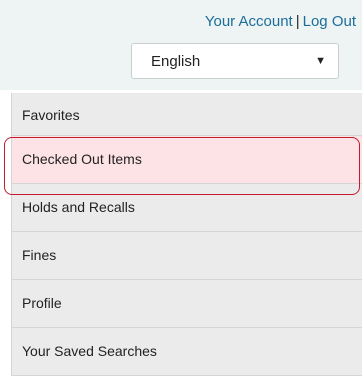 Image resolution: width=362 pixels, height=389 pixels. I want to click on account-links: Your Account | Log Out, so click(280, 21).